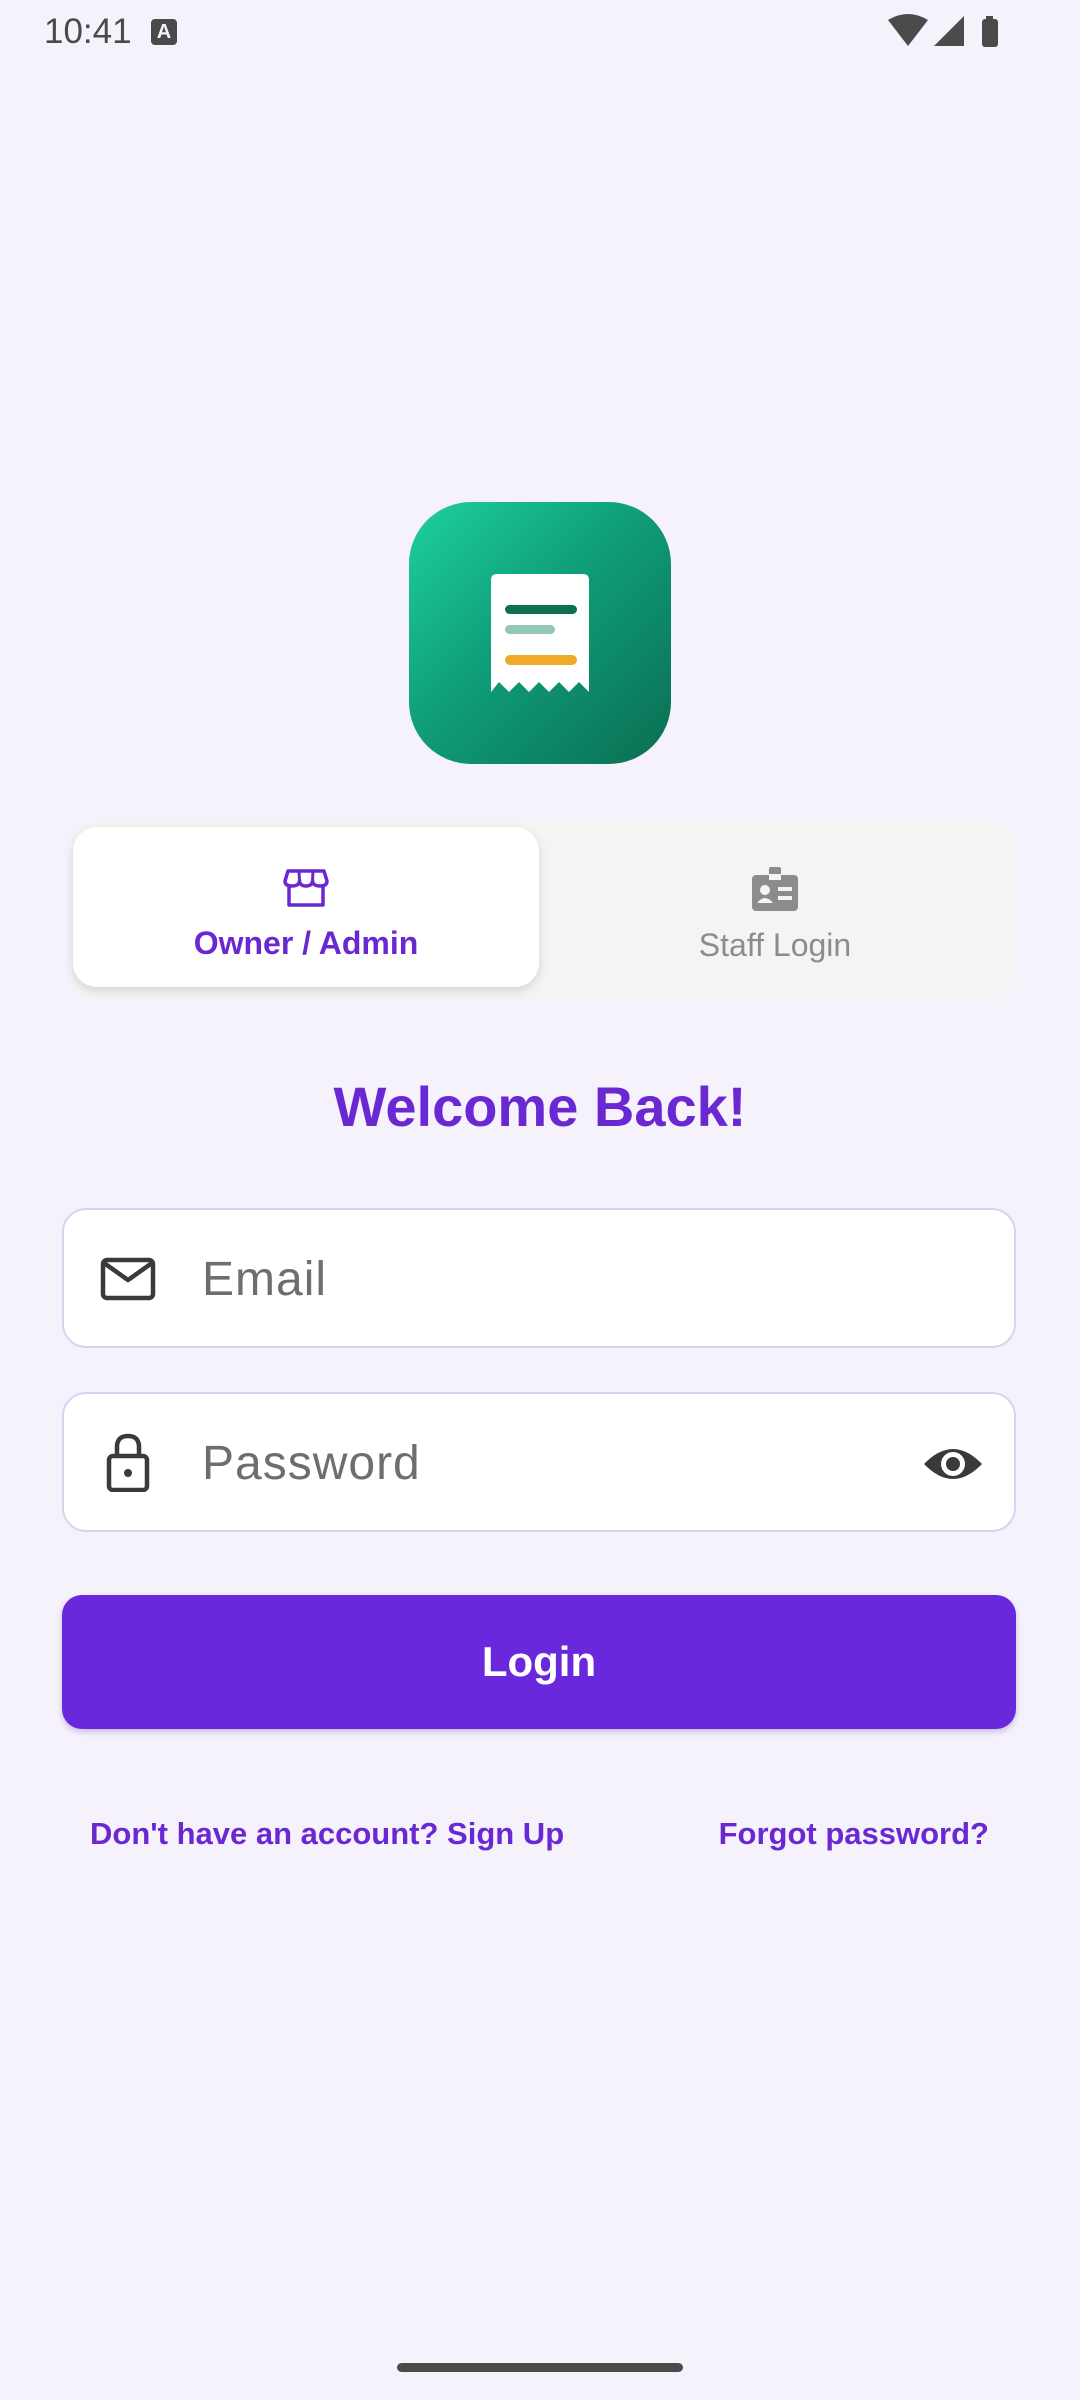  I want to click on tab-staff-login-label: Staff Login, so click(775, 945).